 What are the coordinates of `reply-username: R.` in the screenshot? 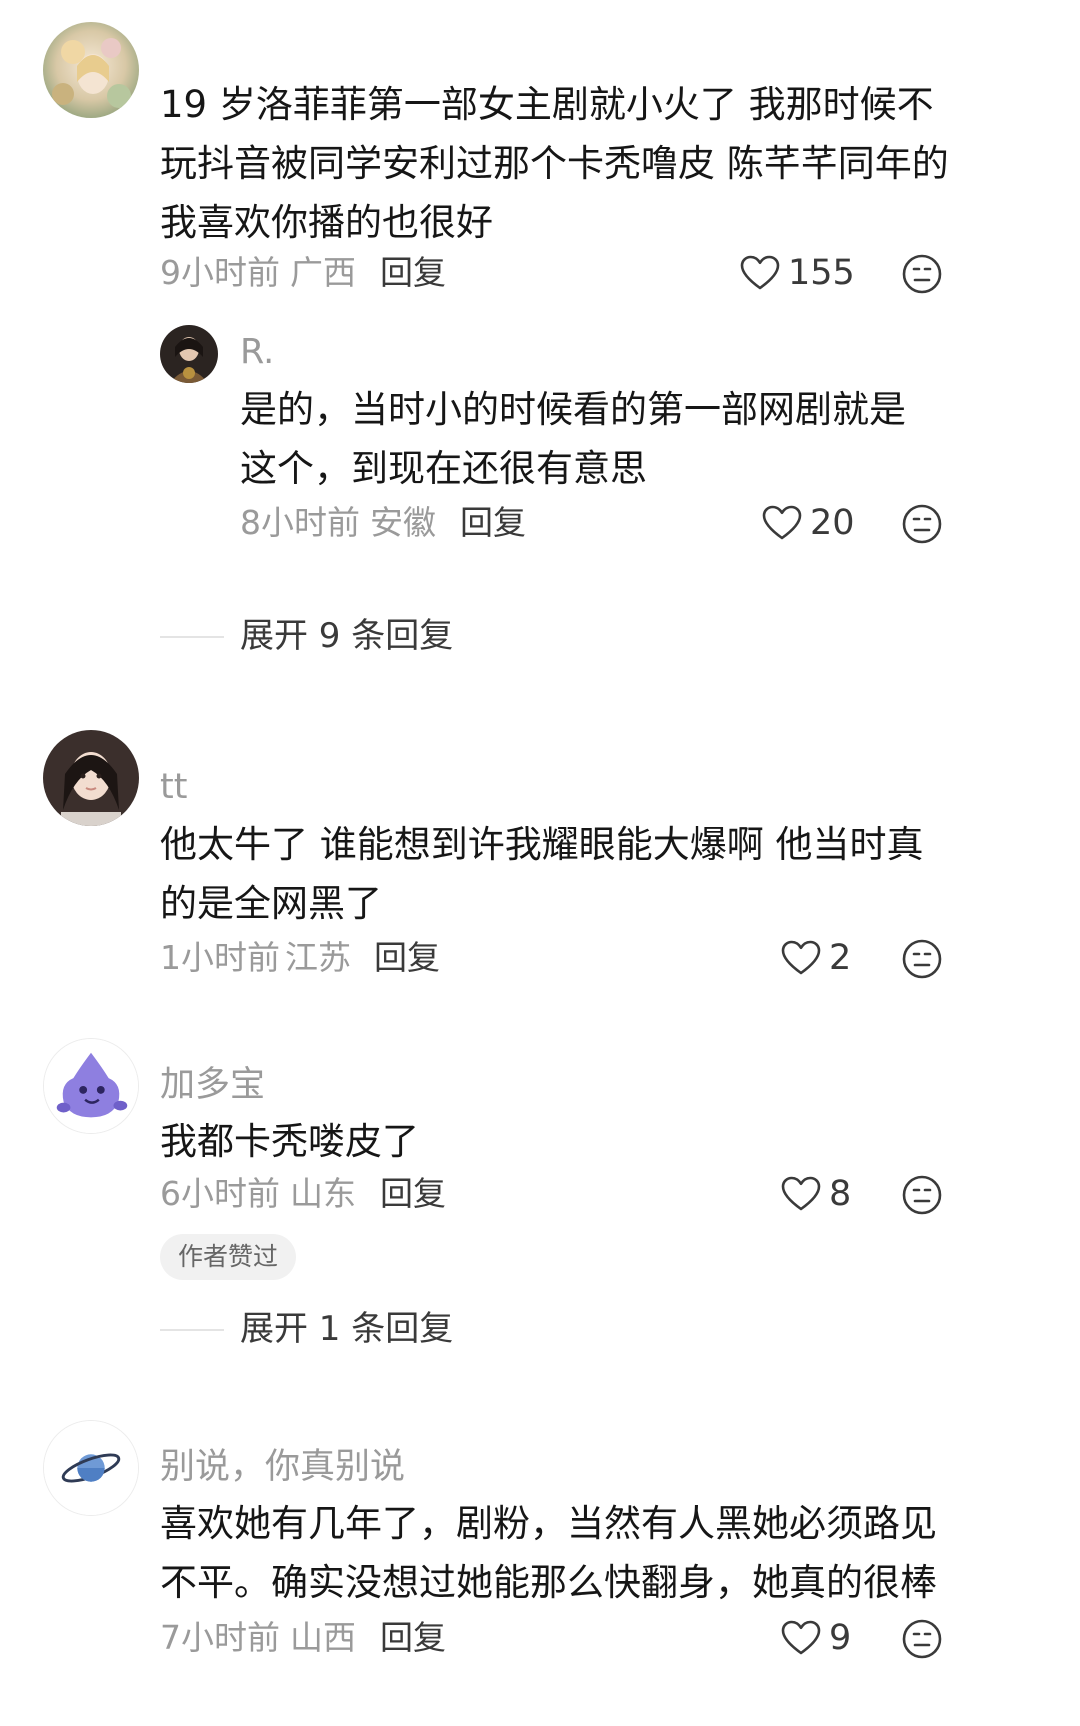 It's located at (257, 352).